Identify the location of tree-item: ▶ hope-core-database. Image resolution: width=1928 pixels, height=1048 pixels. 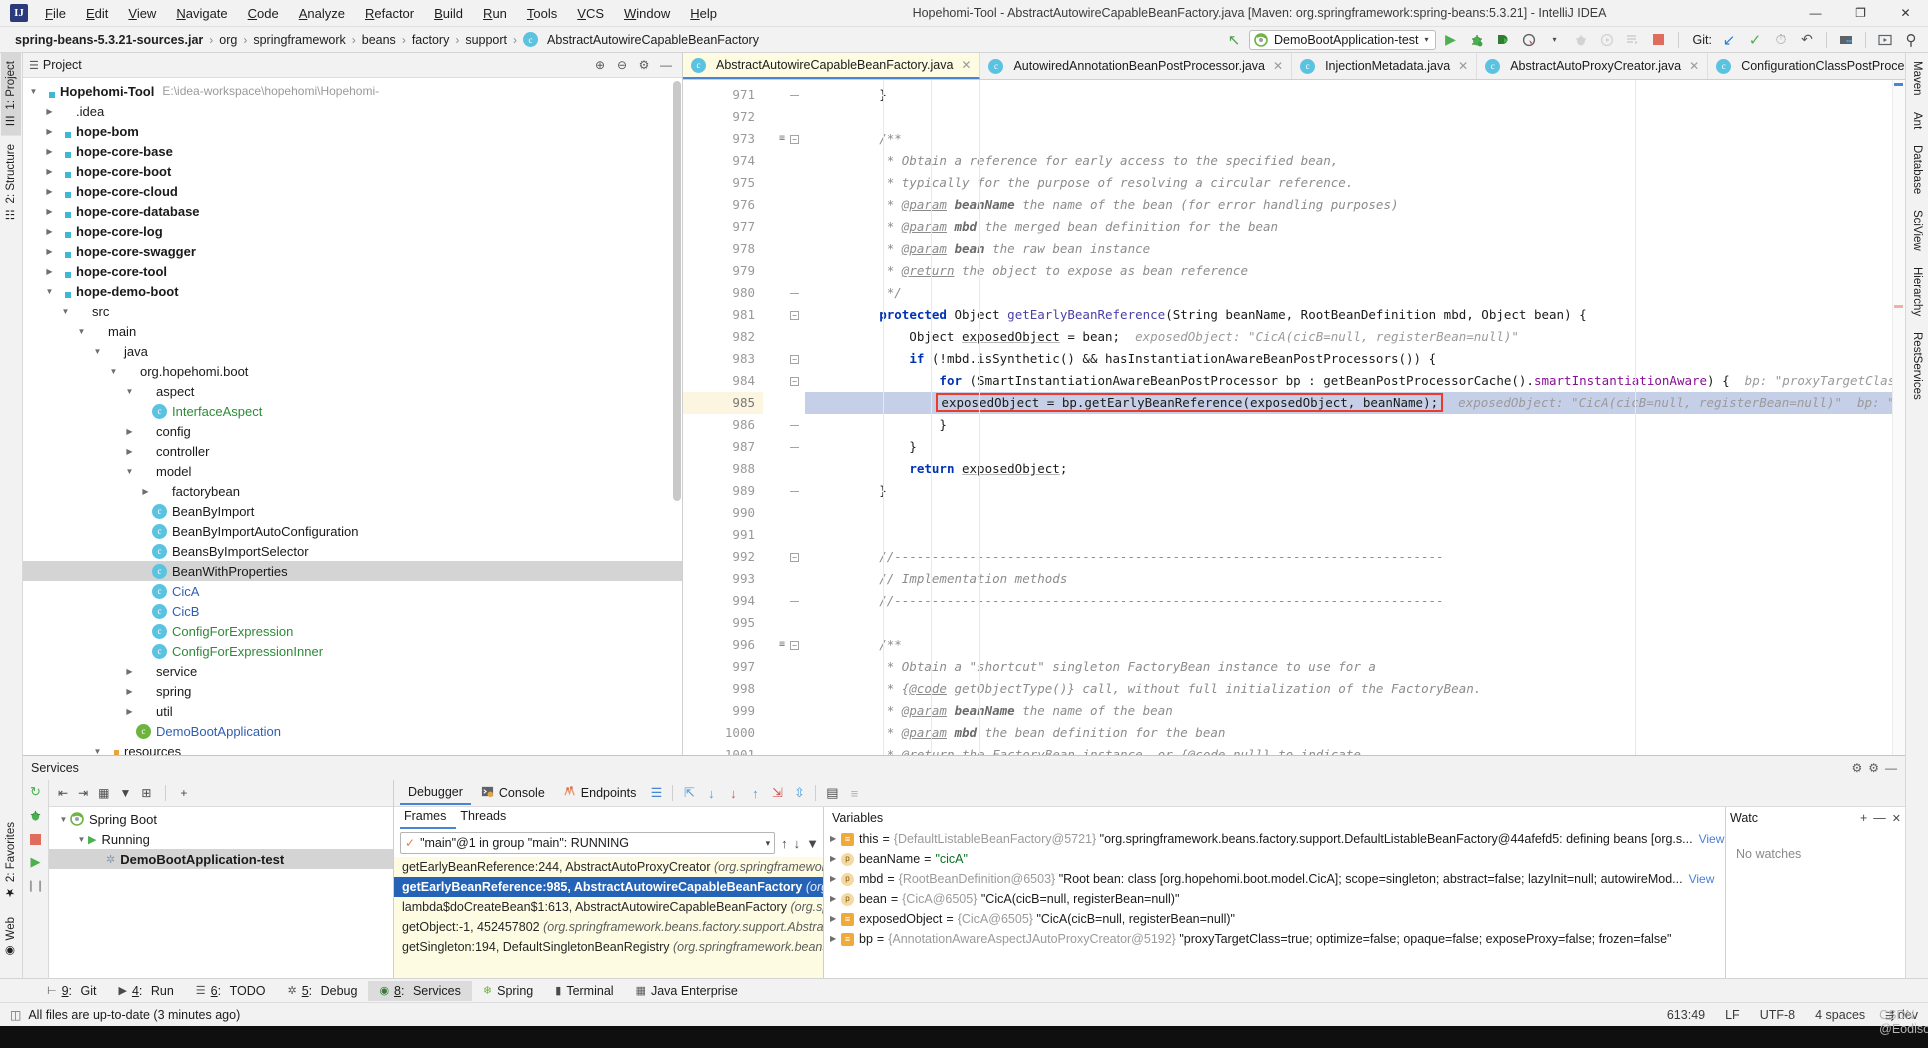
(352, 211).